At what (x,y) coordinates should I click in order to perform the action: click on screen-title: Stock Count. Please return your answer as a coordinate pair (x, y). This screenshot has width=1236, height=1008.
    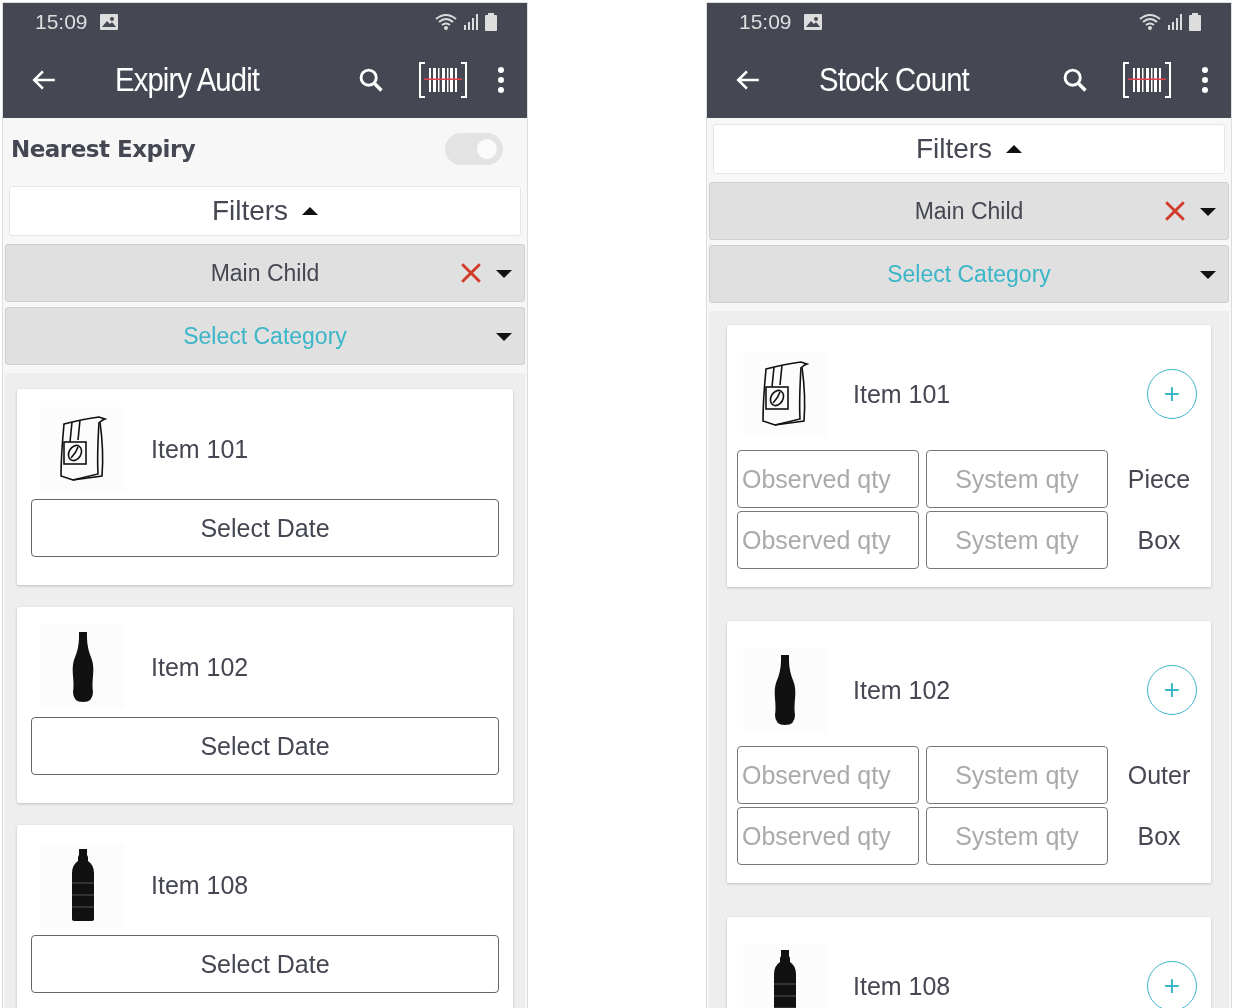
    Looking at the image, I should click on (895, 79).